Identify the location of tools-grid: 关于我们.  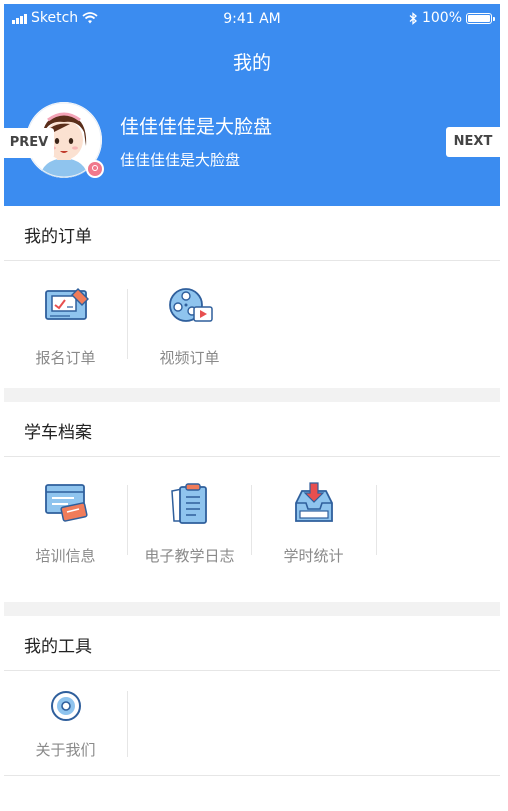
(252, 723).